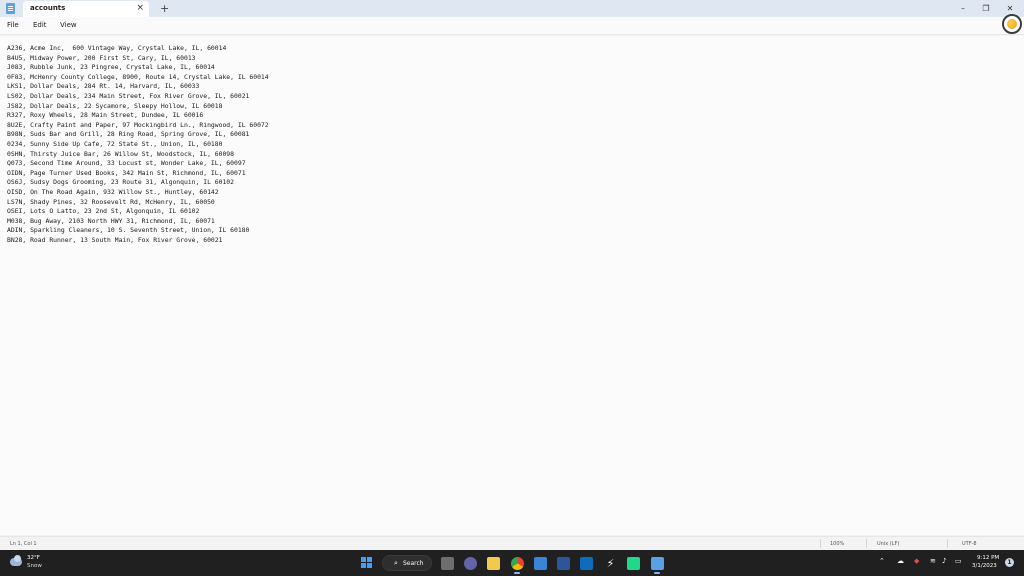  What do you see at coordinates (34, 566) in the screenshot?
I see `weather-condition: Snow` at bounding box center [34, 566].